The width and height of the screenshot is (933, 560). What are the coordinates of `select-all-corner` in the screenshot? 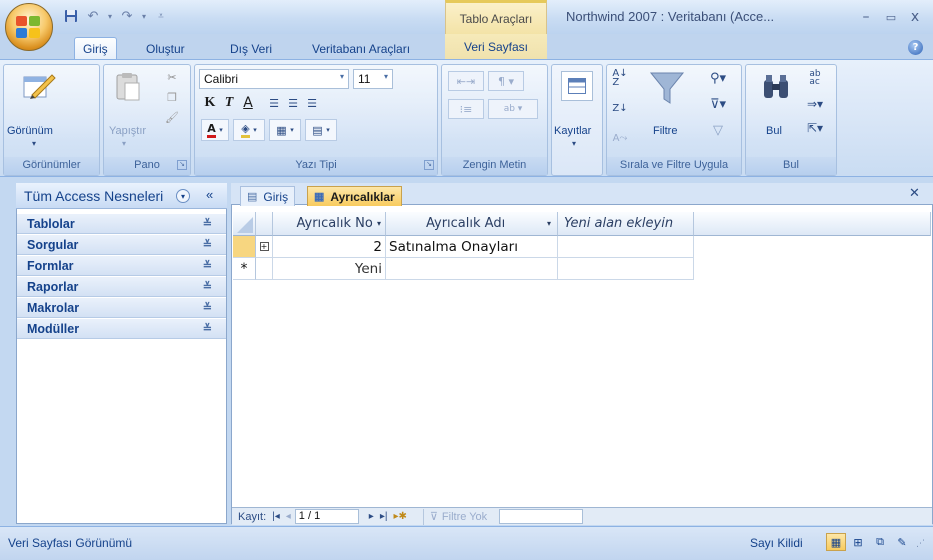 It's located at (244, 224).